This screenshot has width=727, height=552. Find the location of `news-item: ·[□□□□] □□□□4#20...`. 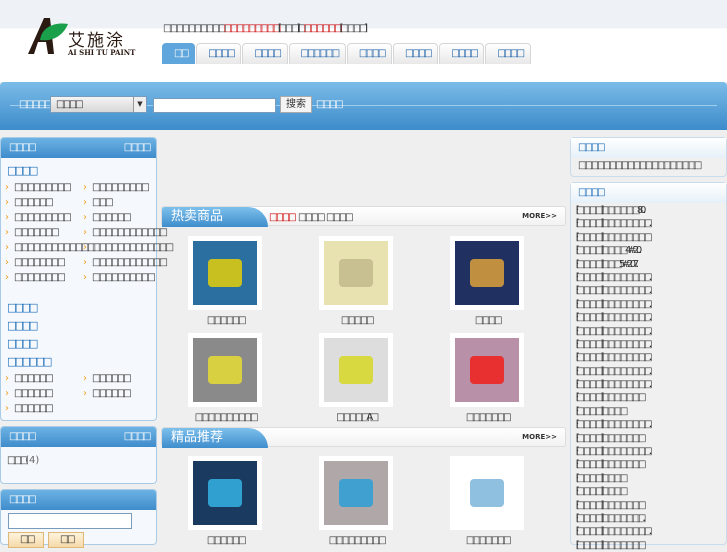

news-item: ·[□□□□] □□□□4#20... is located at coordinates (648, 250).